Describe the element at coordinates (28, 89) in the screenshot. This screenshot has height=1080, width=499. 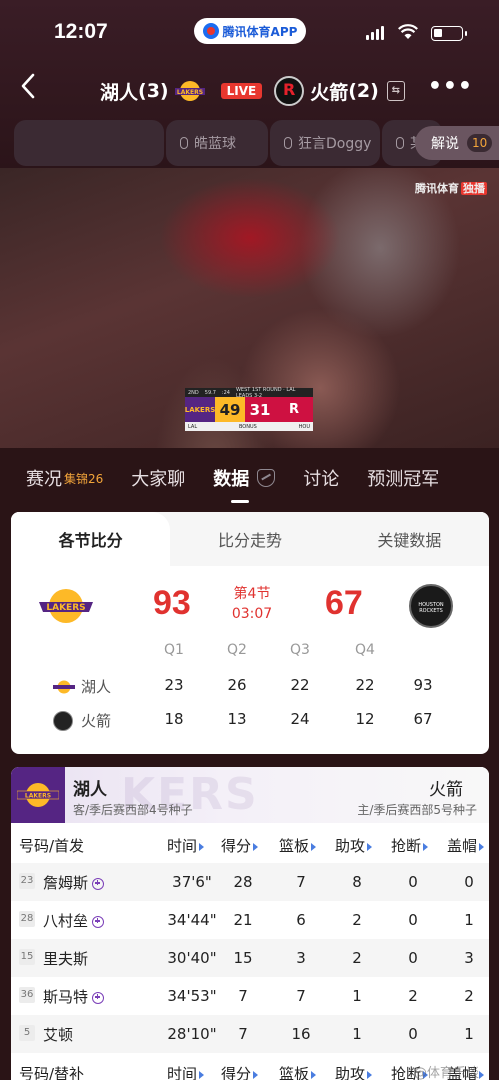
I see `back-chevron-icon` at that location.